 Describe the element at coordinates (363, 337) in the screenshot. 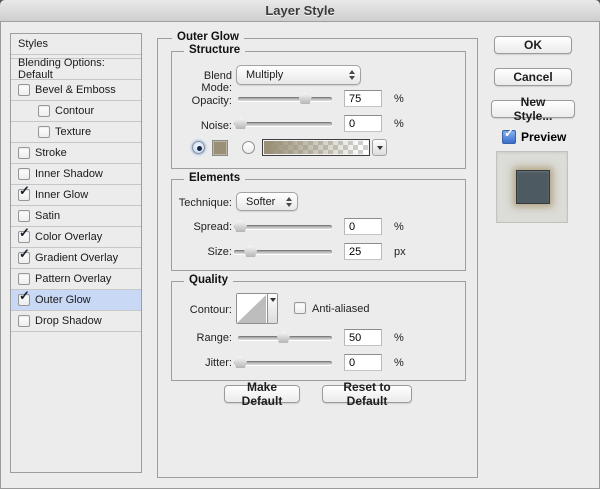

I see `range-input` at that location.